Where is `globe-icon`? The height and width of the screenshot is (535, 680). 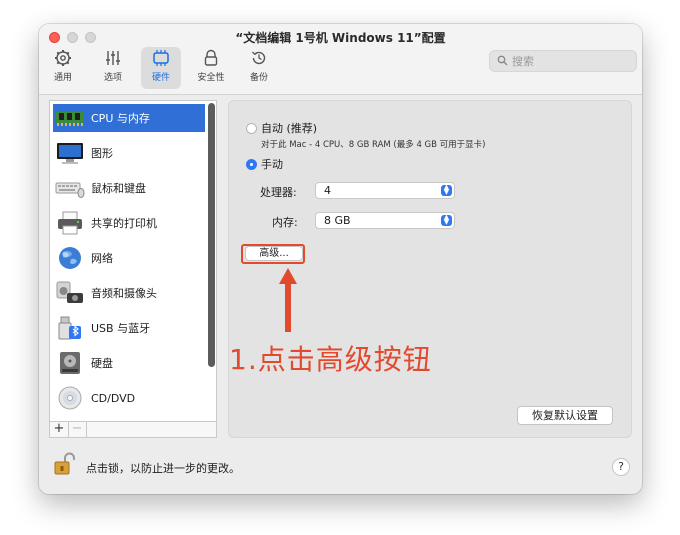 globe-icon is located at coordinates (70, 258).